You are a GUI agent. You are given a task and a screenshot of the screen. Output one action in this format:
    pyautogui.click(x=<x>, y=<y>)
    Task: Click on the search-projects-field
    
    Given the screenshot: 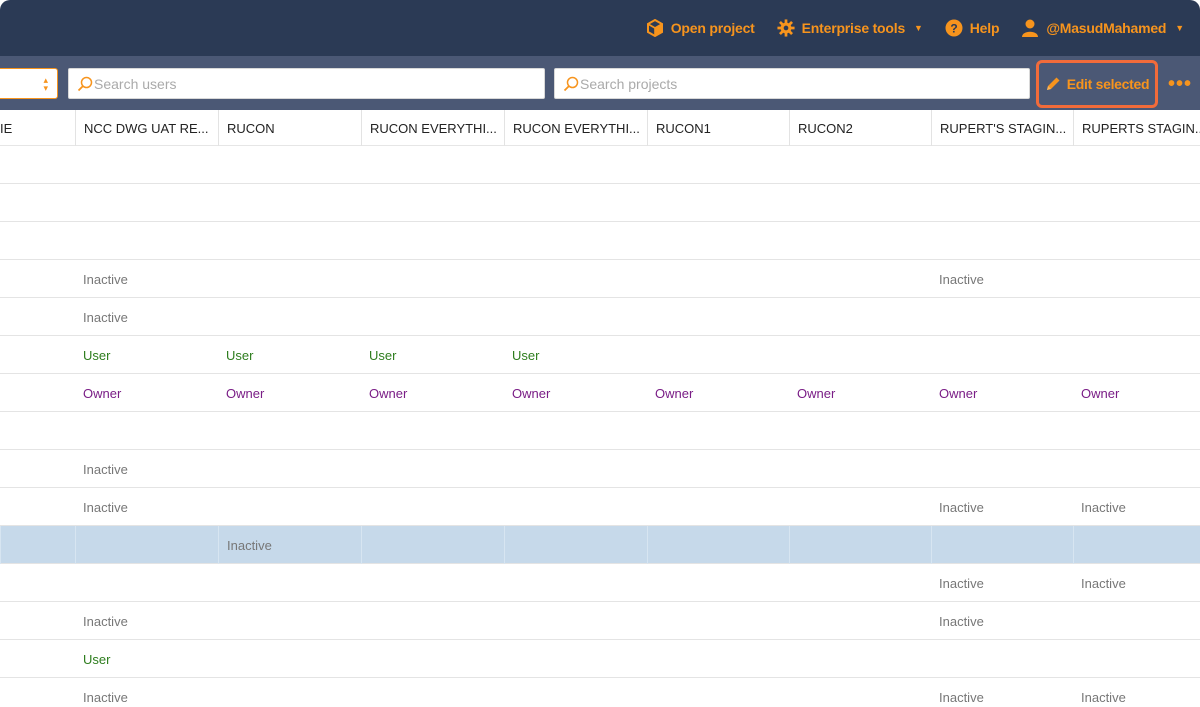 What is the action you would take?
    pyautogui.click(x=792, y=83)
    